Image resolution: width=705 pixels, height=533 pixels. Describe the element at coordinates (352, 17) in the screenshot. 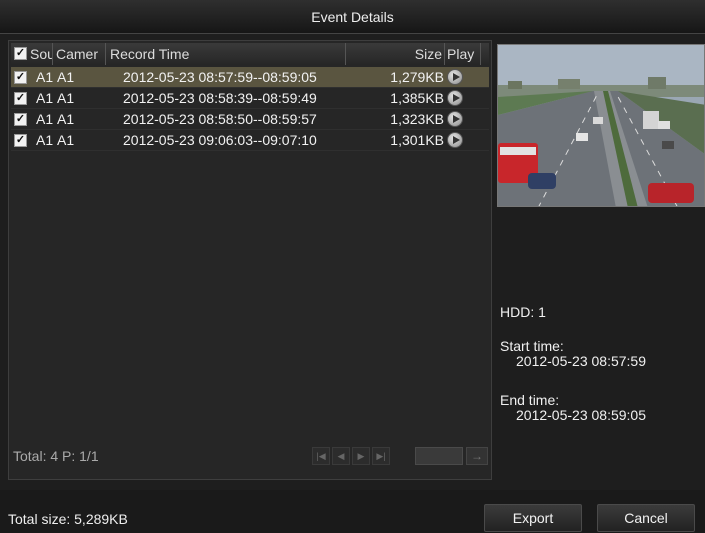

I see `window-title: Event Details` at that location.